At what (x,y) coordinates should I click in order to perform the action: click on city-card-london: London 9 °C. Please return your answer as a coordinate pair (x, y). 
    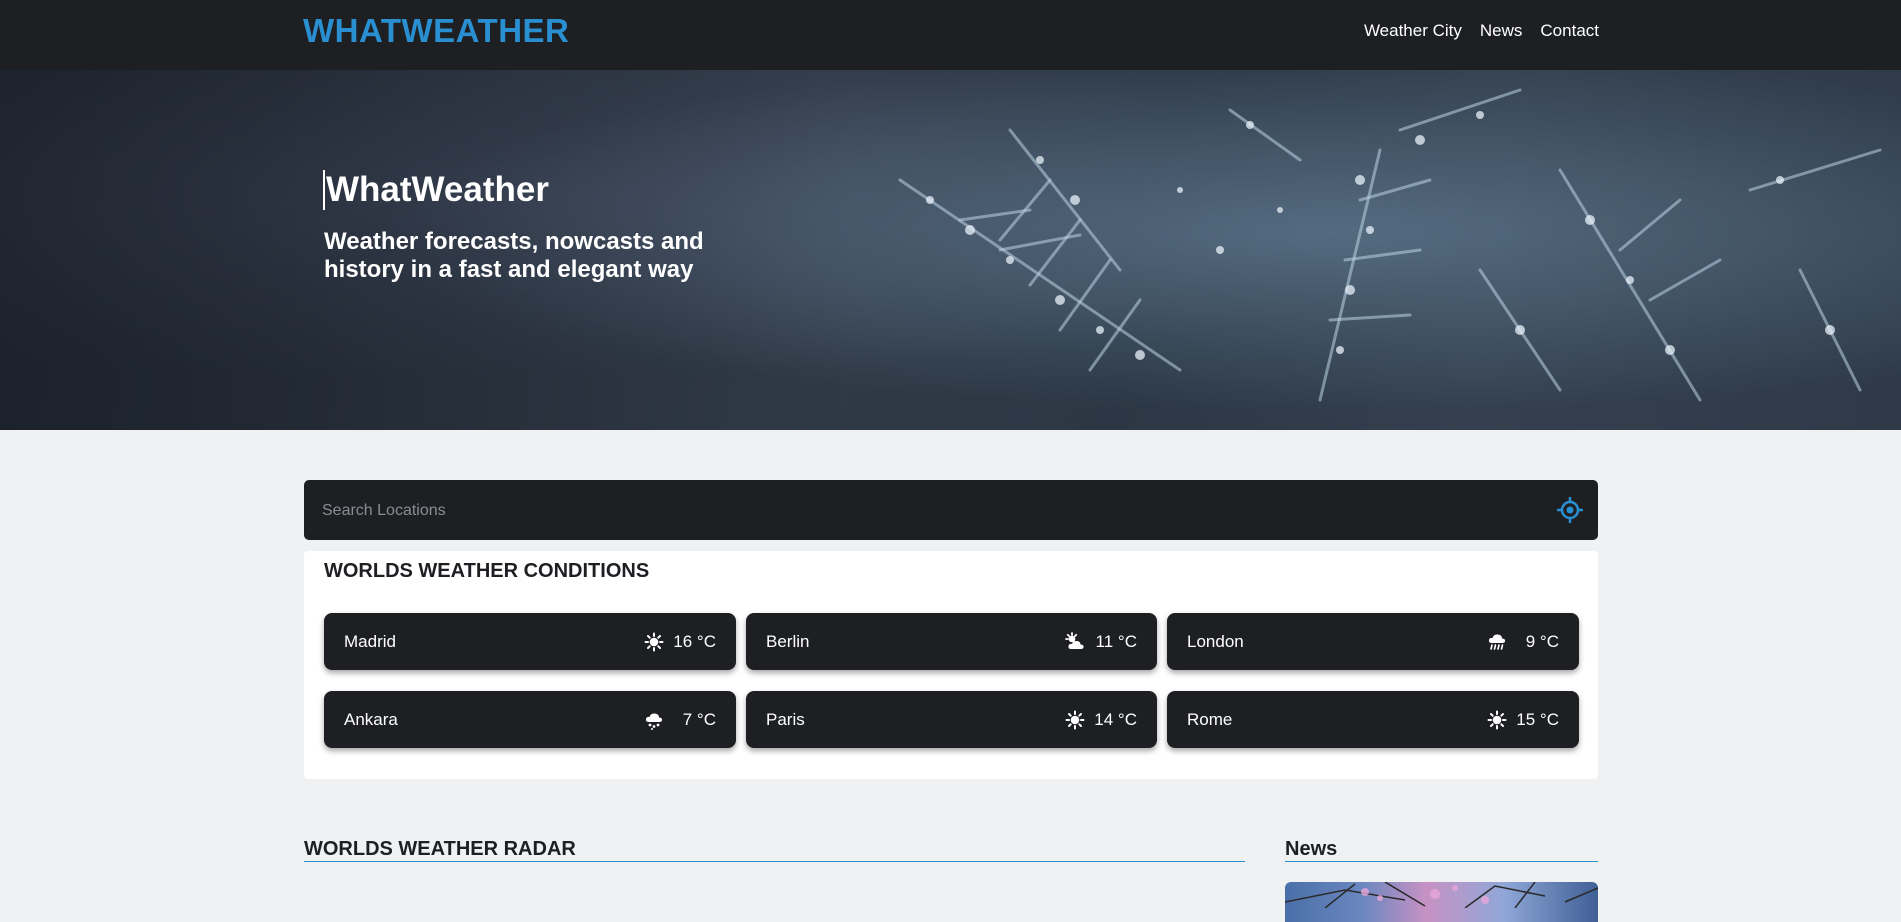
    Looking at the image, I should click on (1373, 641).